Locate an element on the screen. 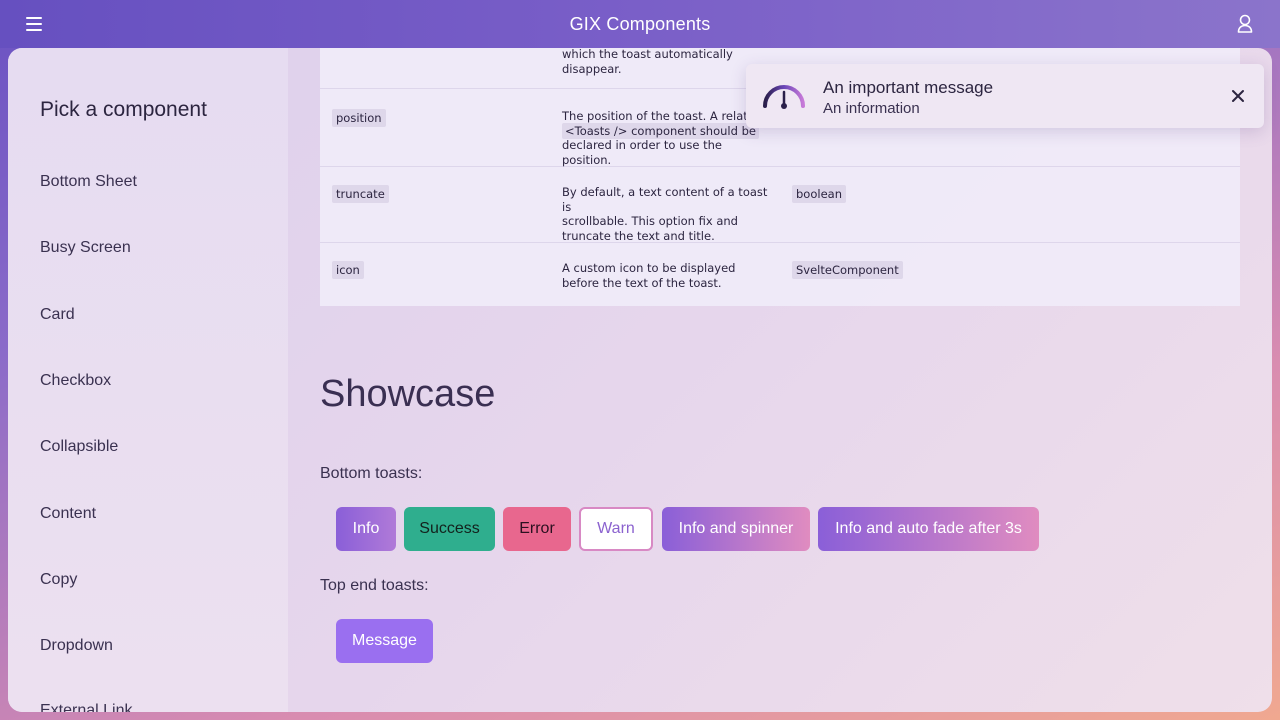  toast-notification: An important message An information is located at coordinates (1005, 96).